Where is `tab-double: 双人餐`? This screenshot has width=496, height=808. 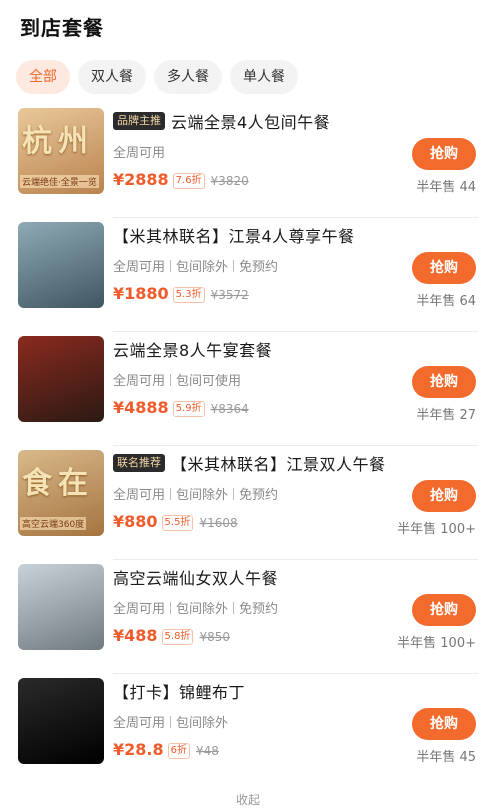 tab-double: 双人餐 is located at coordinates (112, 77).